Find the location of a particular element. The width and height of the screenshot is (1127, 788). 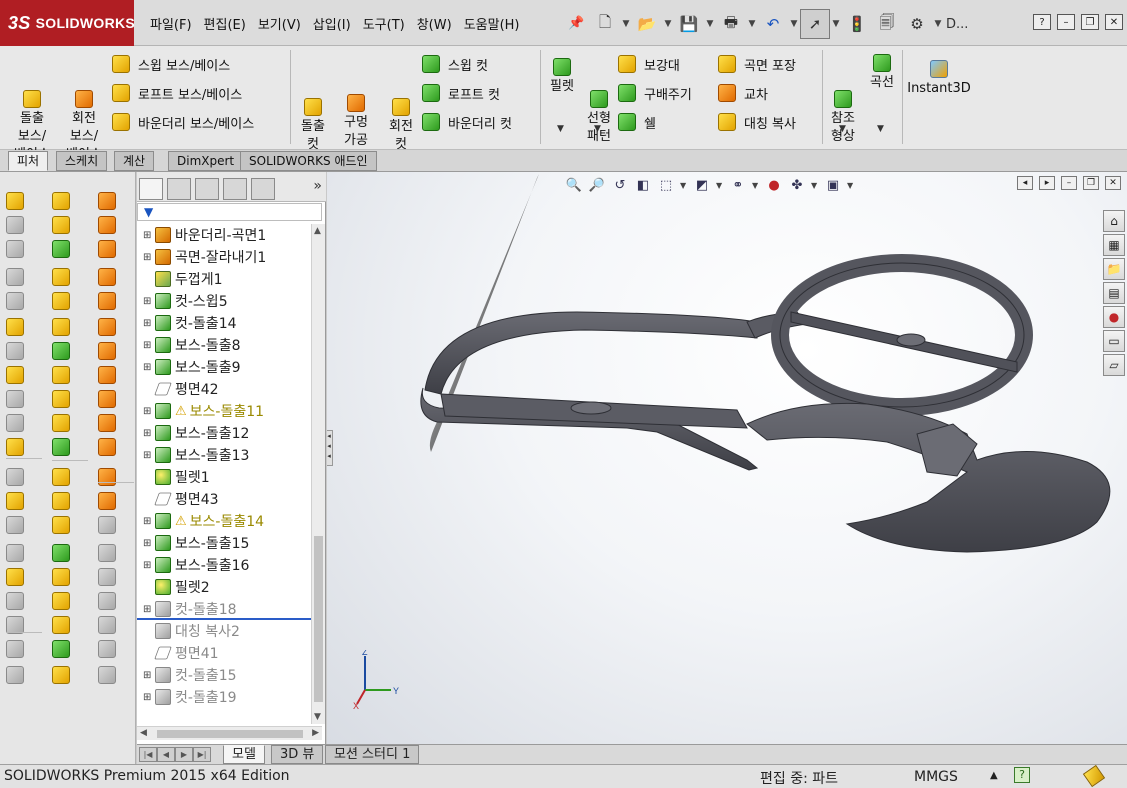

pin-icon: 📌 is located at coordinates (576, 23).